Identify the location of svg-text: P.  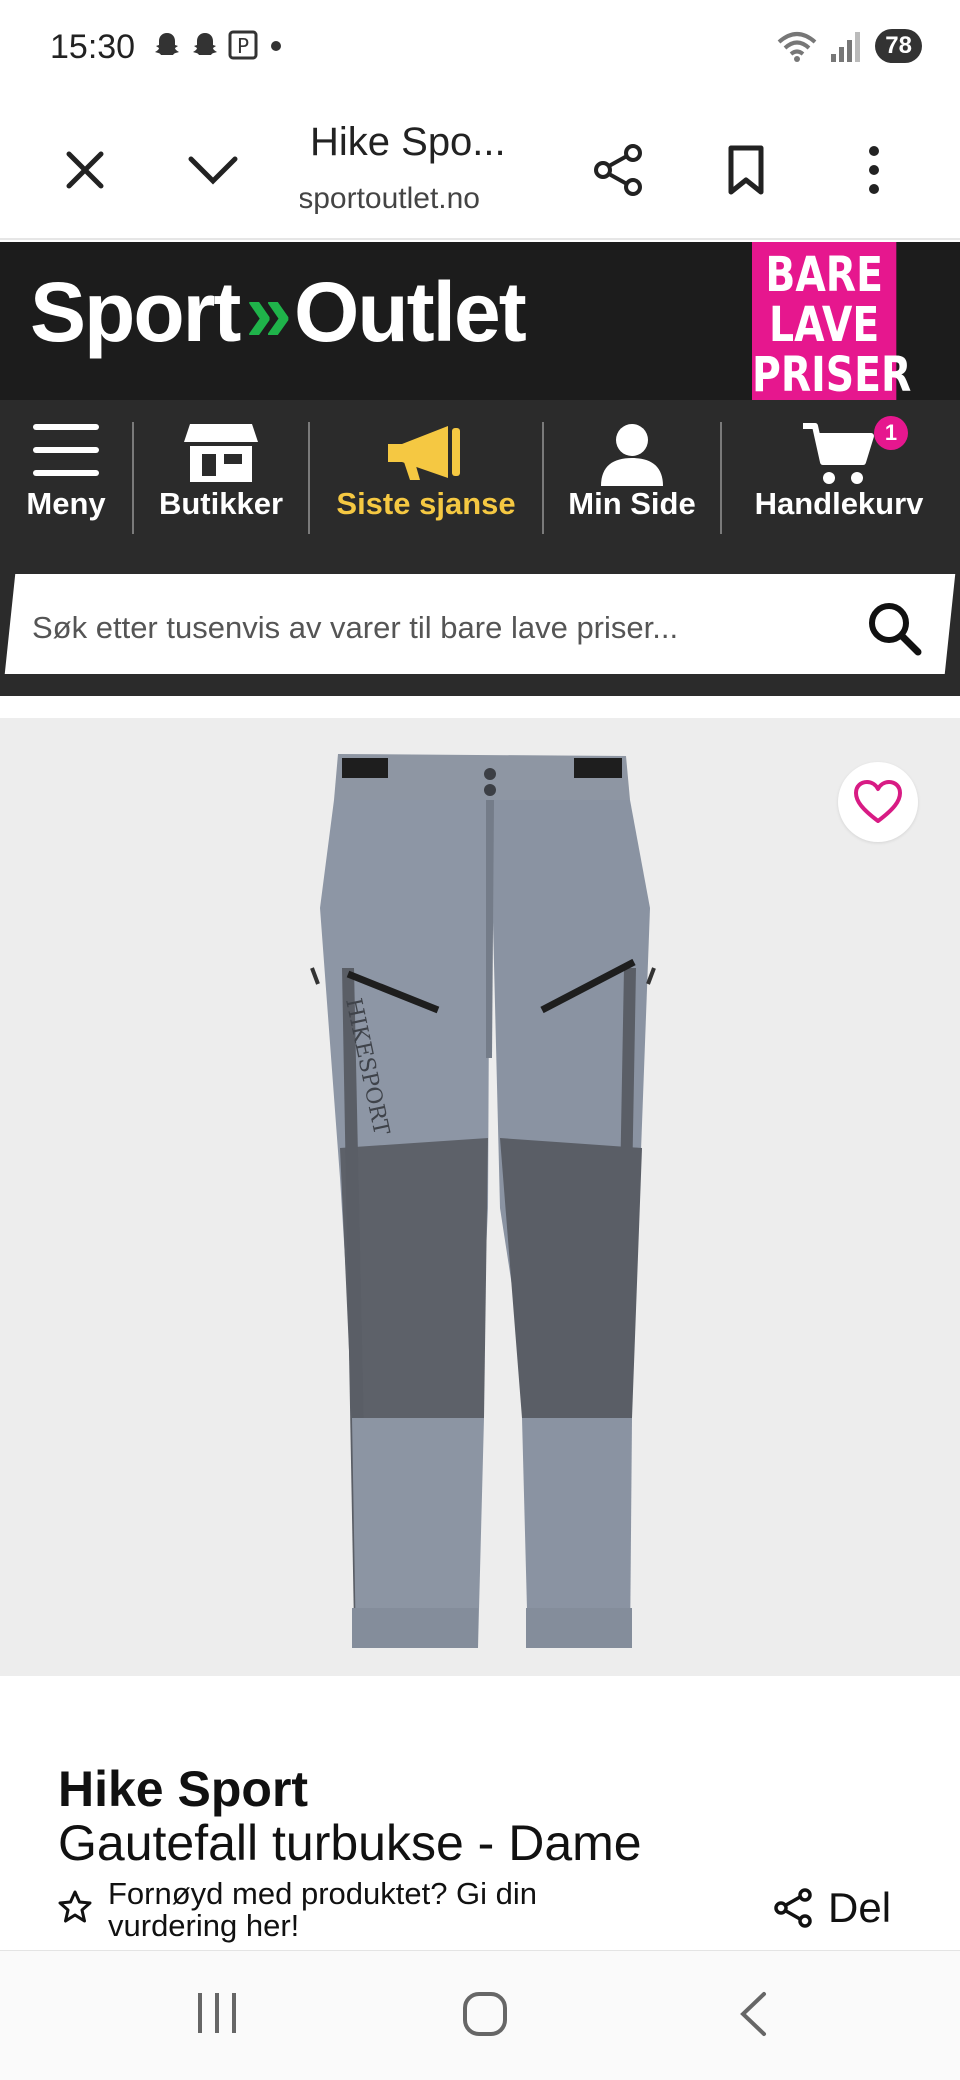
(243, 46).